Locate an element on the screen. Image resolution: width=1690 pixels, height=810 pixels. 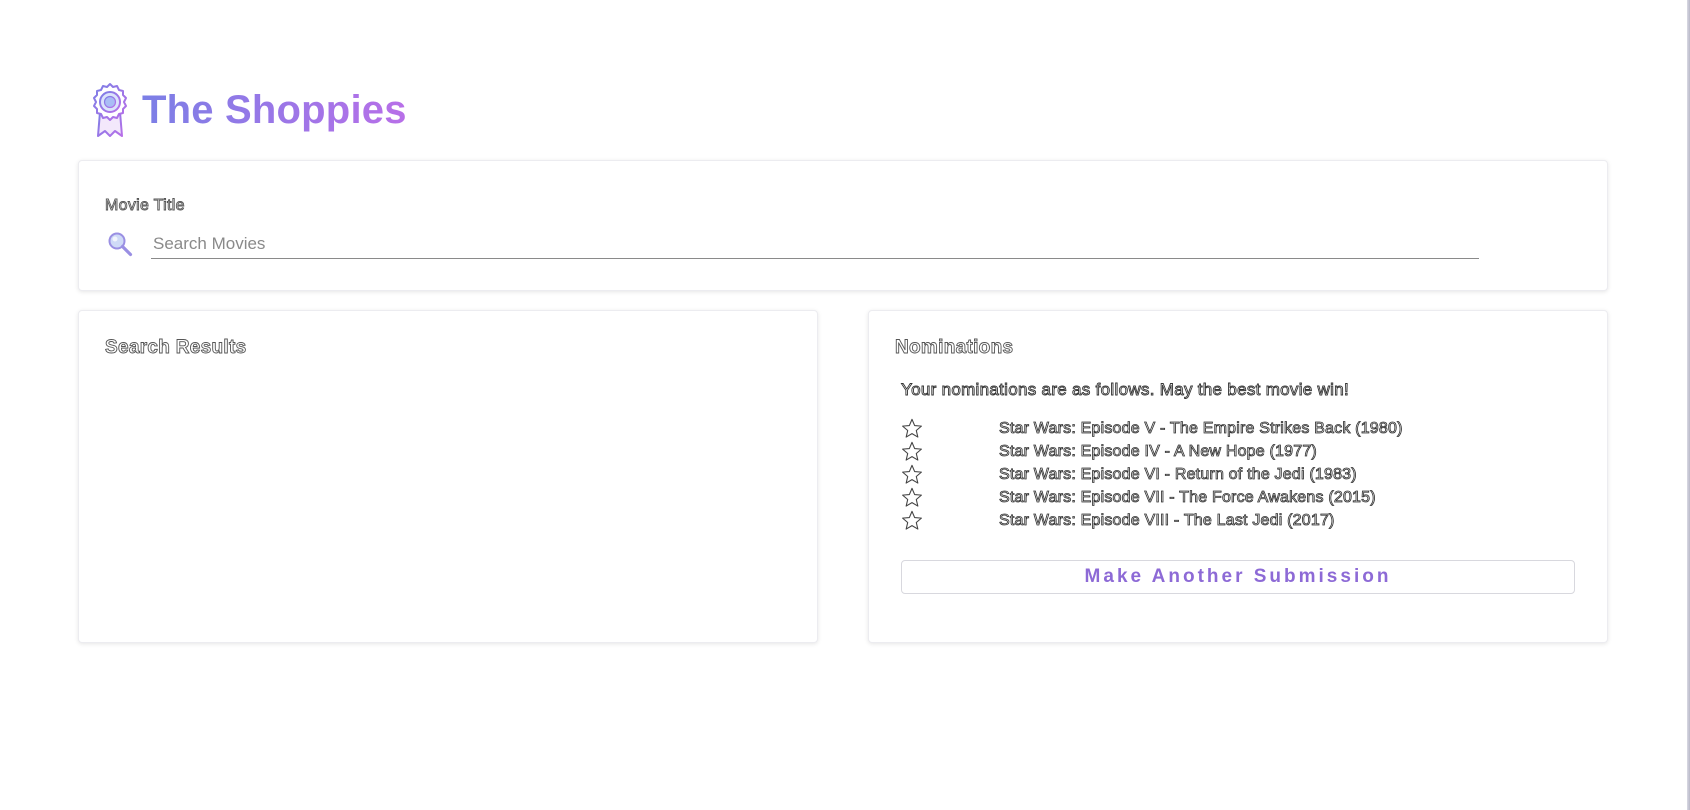
search-input is located at coordinates (815, 244).